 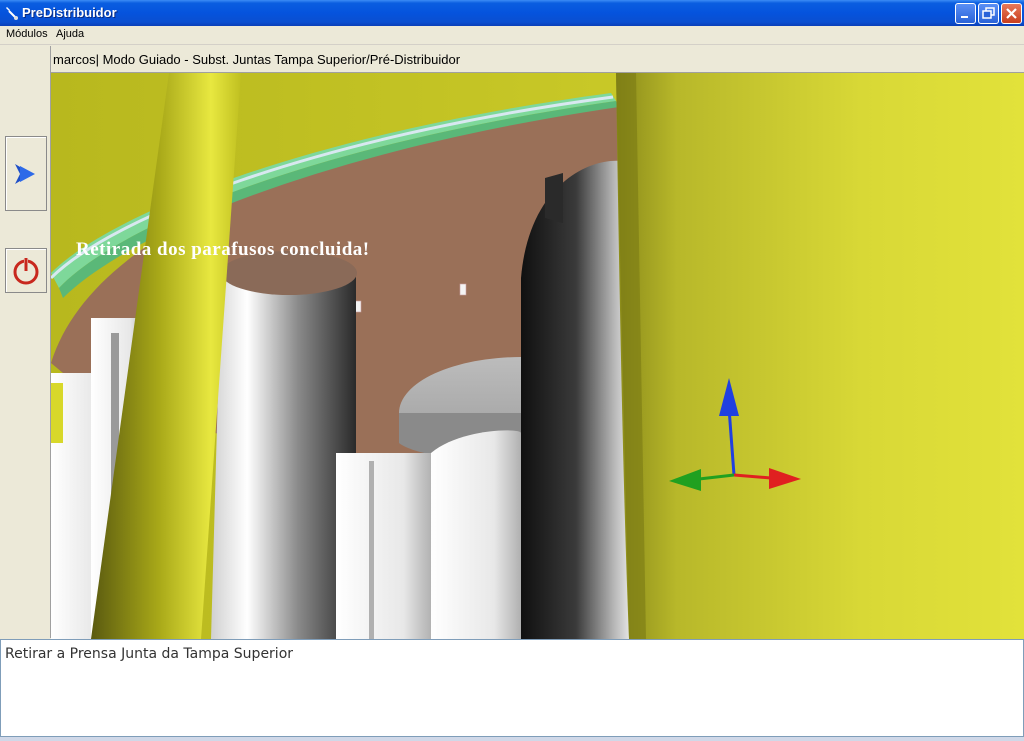 I want to click on left-toolbar, so click(x=25, y=342).